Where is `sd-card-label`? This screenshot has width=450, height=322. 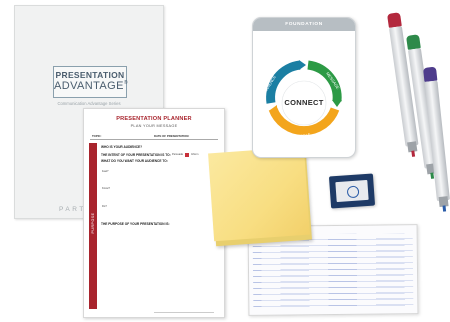
sd-card-label is located at coordinates (352, 191).